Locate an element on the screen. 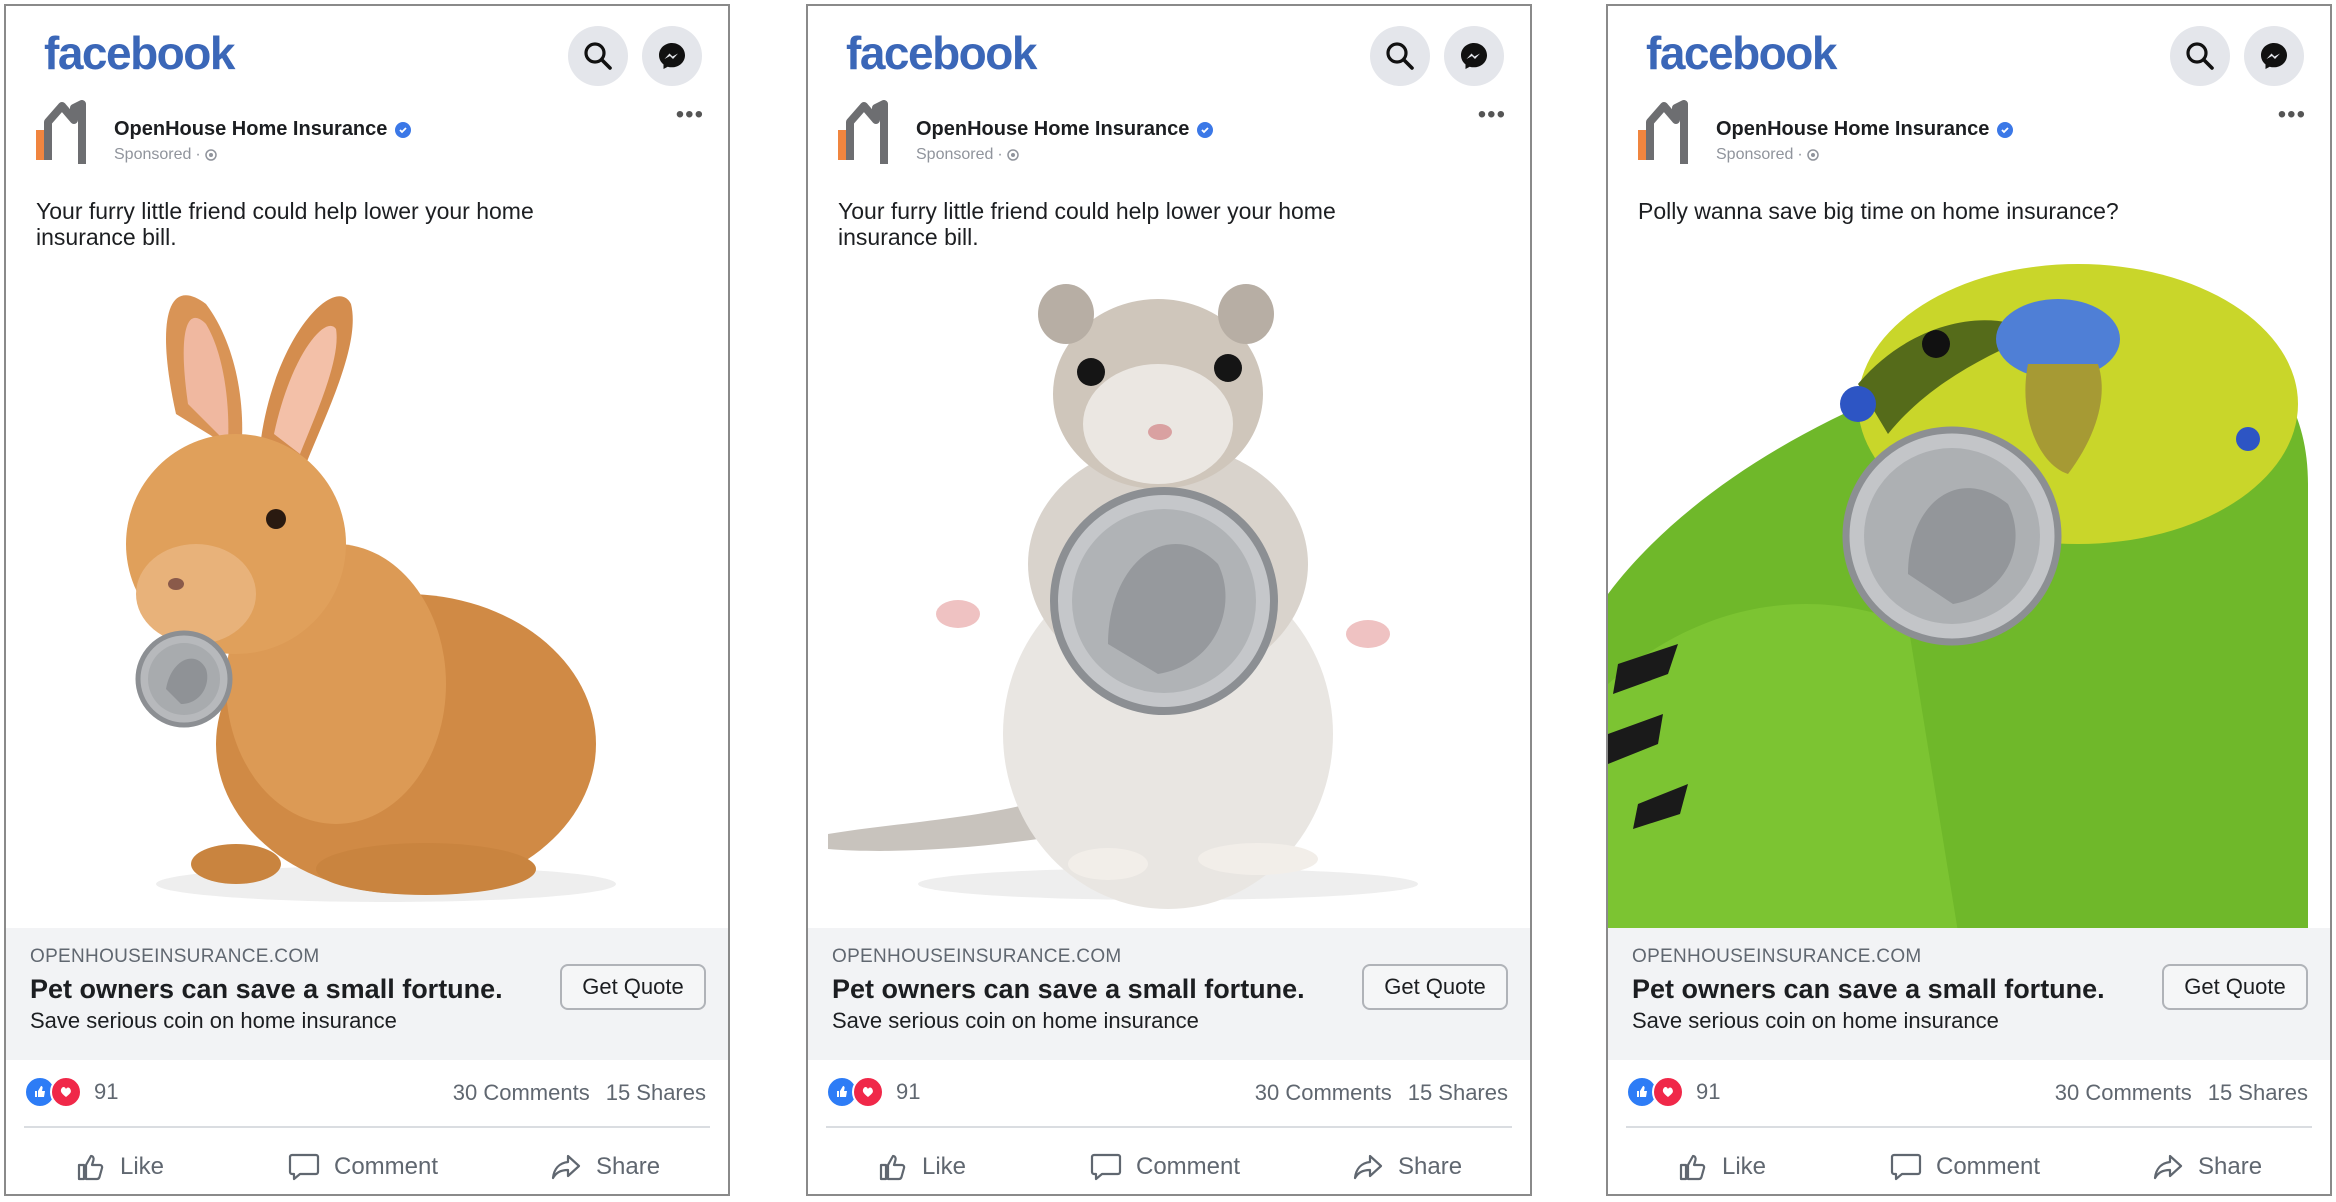  share-label: Share is located at coordinates (2230, 1166).